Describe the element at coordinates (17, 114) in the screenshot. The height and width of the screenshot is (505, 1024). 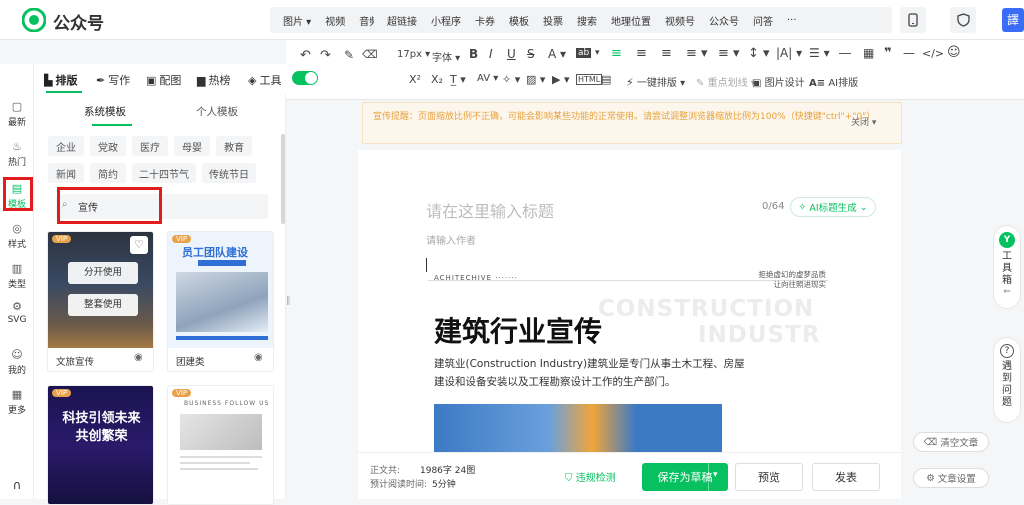
I see `nav-latest: ▢ 最新` at that location.